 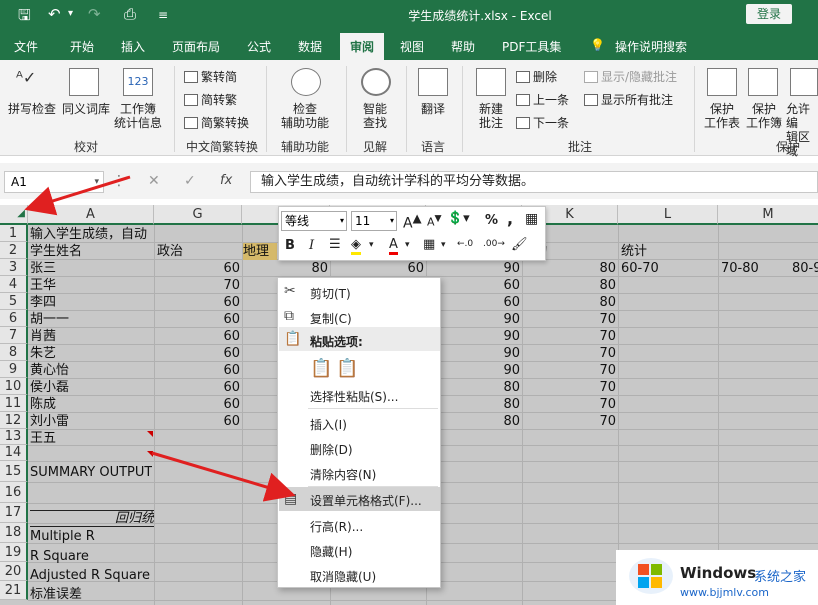 What do you see at coordinates (780, 577) in the screenshot?
I see `watermark-site: 系统之家` at bounding box center [780, 577].